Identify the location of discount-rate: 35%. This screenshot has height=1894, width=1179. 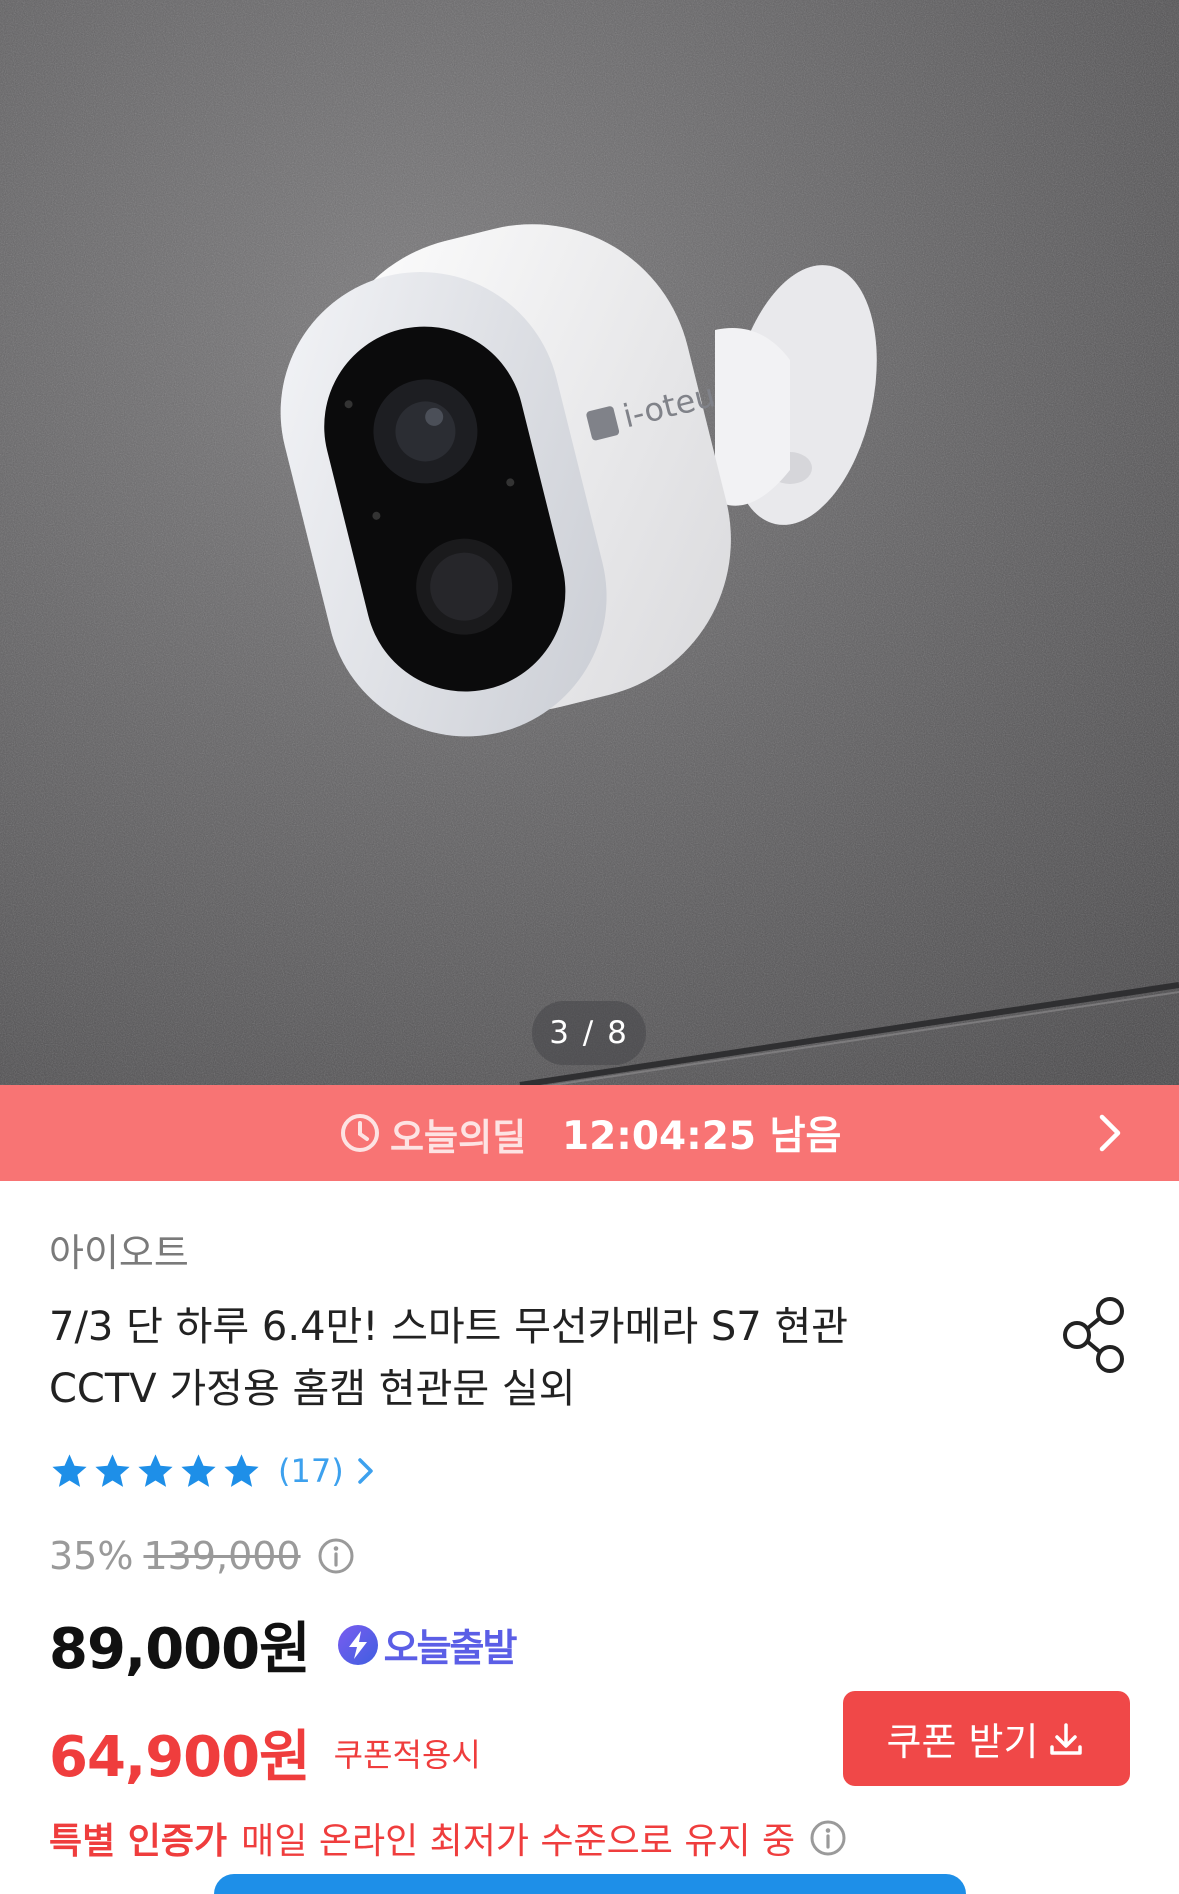
(91, 1556).